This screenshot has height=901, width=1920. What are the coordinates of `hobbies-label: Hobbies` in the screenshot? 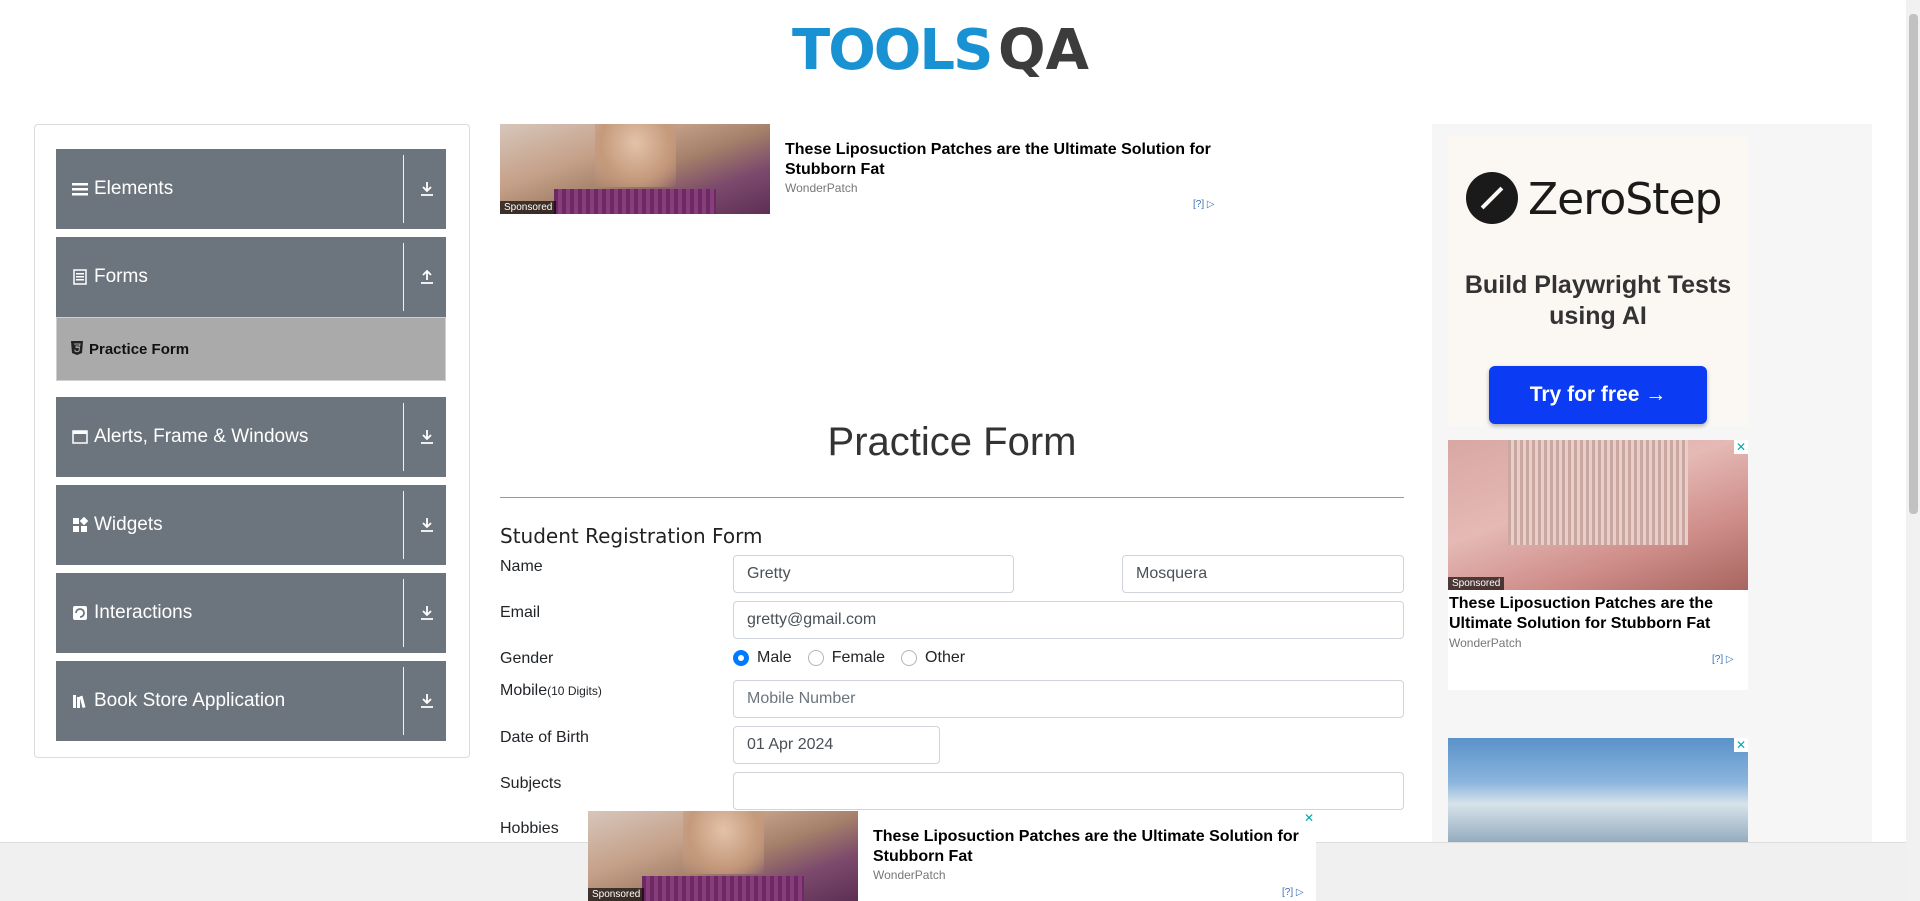 It's located at (529, 828).